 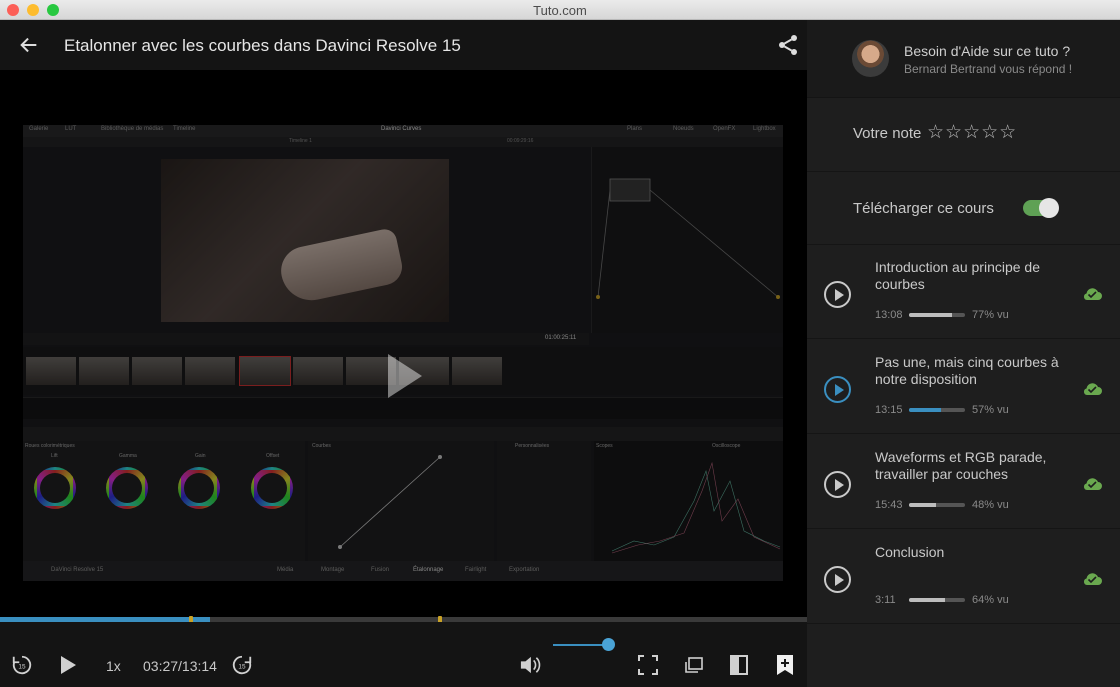 I want to click on resolve-clip-timecode: 01:00:25:11, so click(x=561, y=338).